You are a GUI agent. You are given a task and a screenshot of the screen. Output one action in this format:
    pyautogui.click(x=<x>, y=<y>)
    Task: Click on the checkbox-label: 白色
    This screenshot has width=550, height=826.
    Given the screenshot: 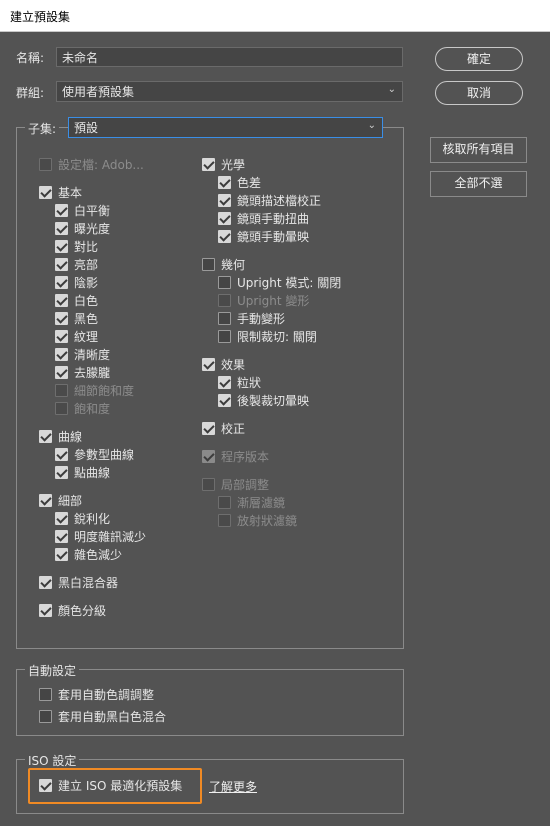 What is the action you would take?
    pyautogui.click(x=86, y=301)
    